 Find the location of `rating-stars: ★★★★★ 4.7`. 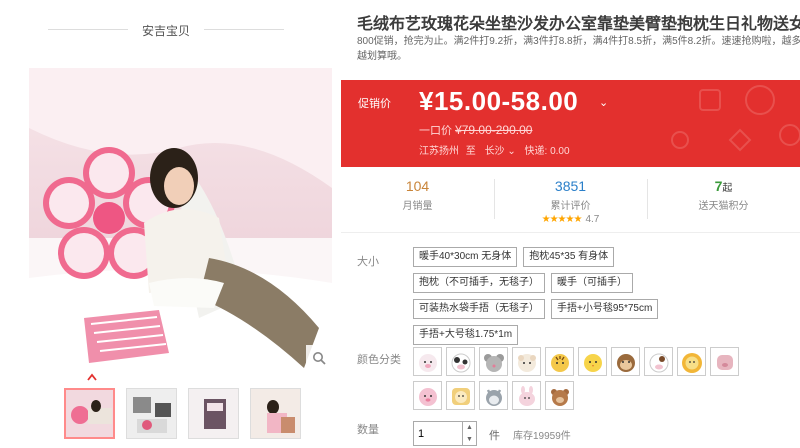

rating-stars: ★★★★★ 4.7 is located at coordinates (570, 219).